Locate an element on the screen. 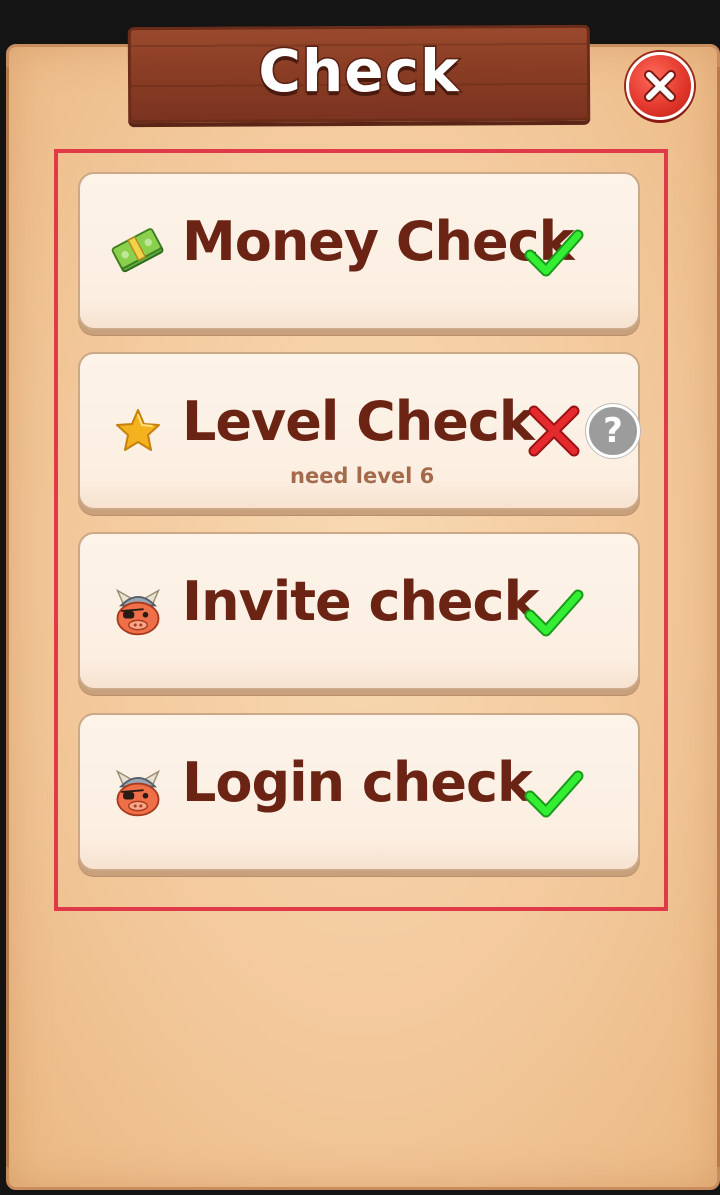 Image resolution: width=720 pixels, height=1195 pixels. login-check-card: Login check is located at coordinates (359, 792).